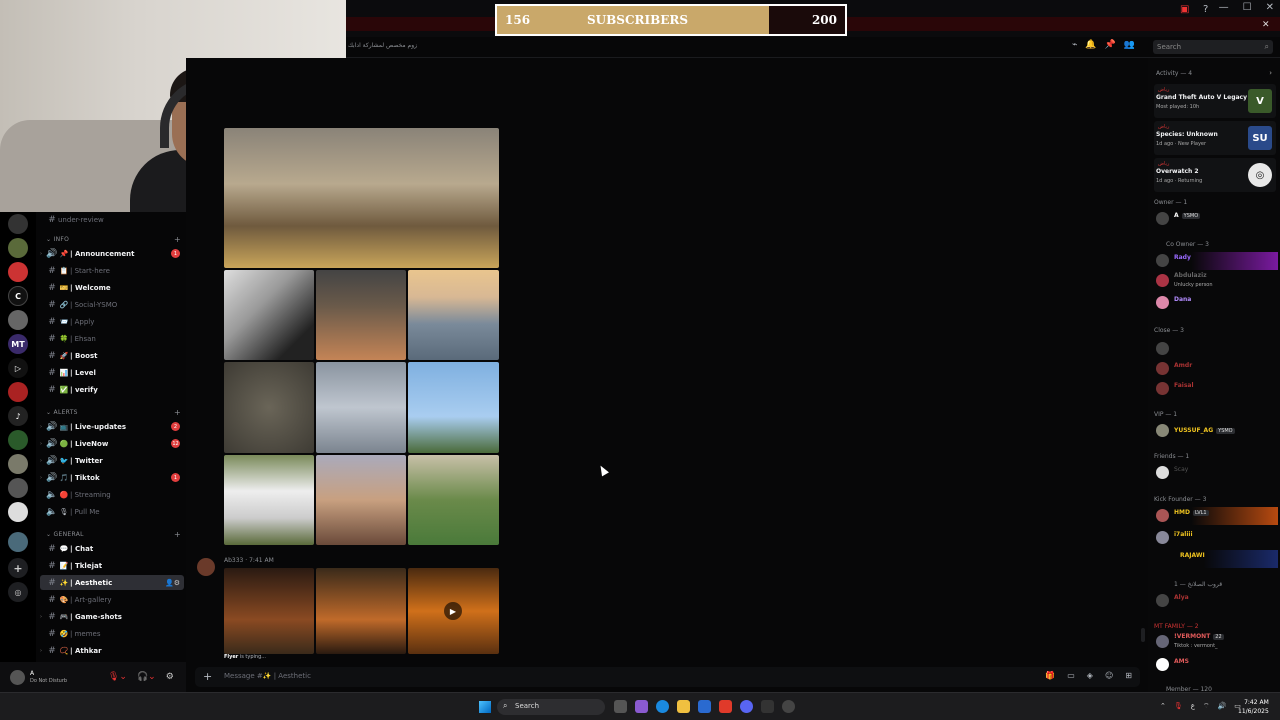 This screenshot has width=1280, height=720. What do you see at coordinates (18, 416) in the screenshot?
I see `server-icon: ♪` at bounding box center [18, 416].